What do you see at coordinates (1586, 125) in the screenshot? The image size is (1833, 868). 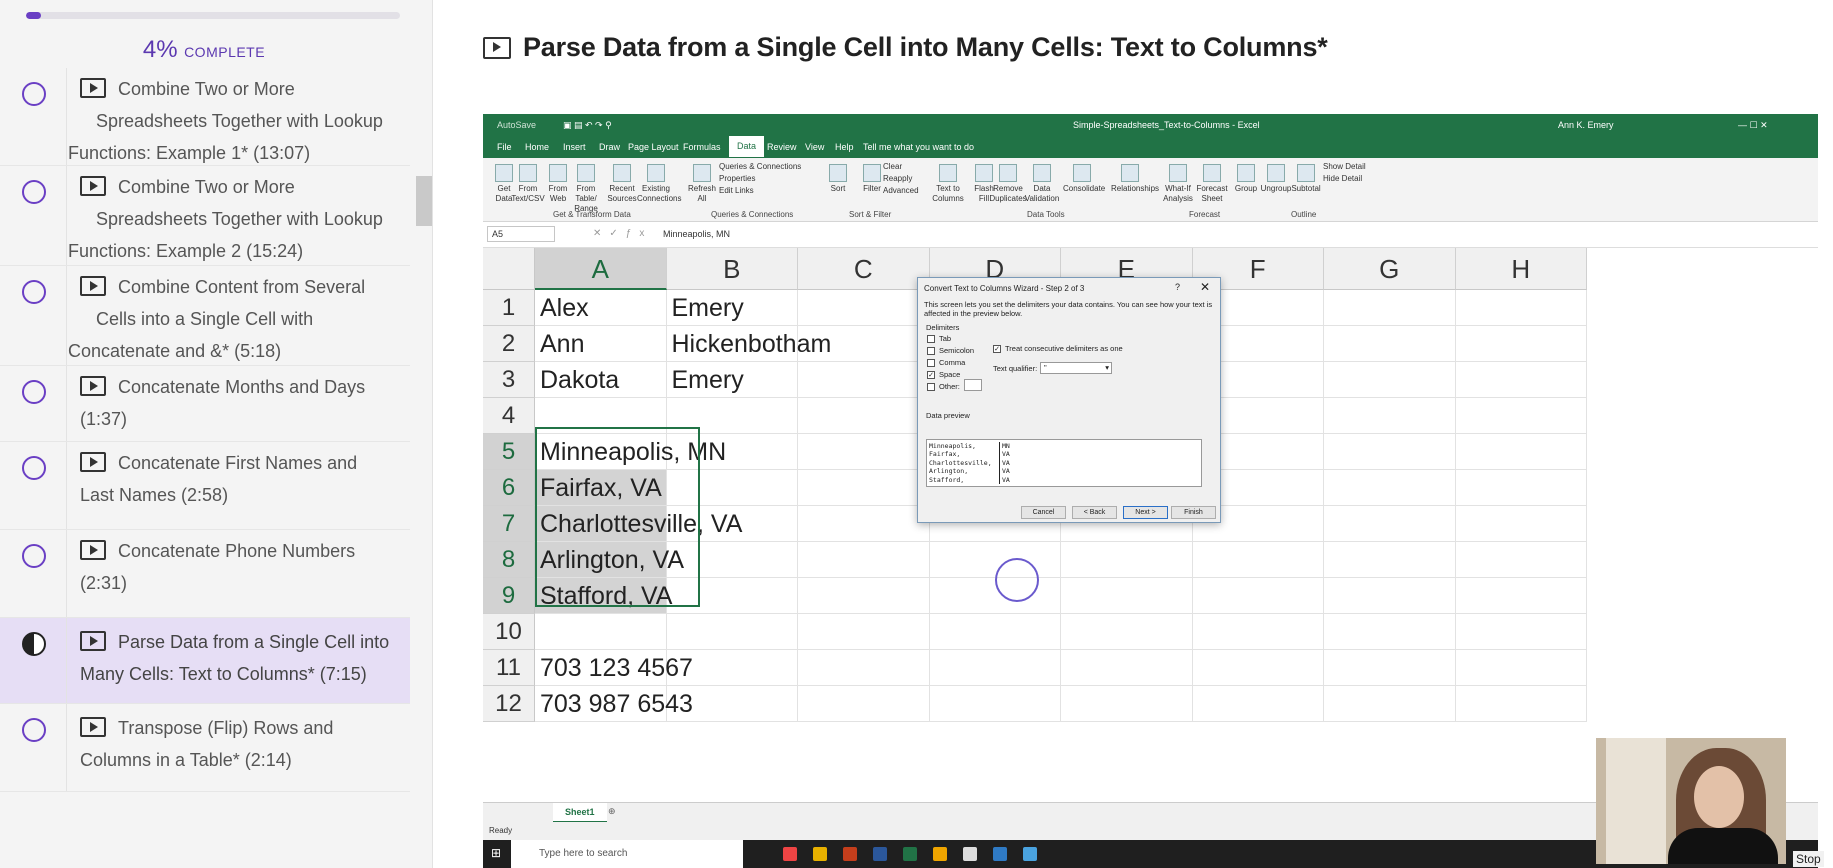 I see `user-name: Ann K. Emery` at bounding box center [1586, 125].